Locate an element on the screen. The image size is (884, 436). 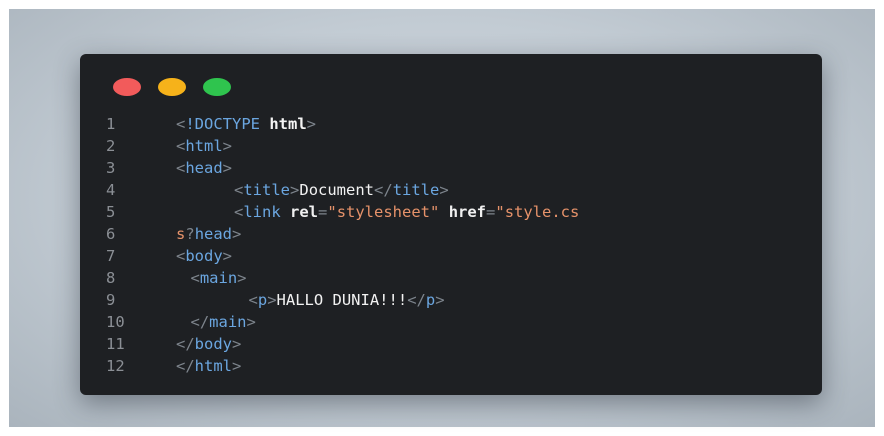
line-number: 2 is located at coordinates (111, 146).